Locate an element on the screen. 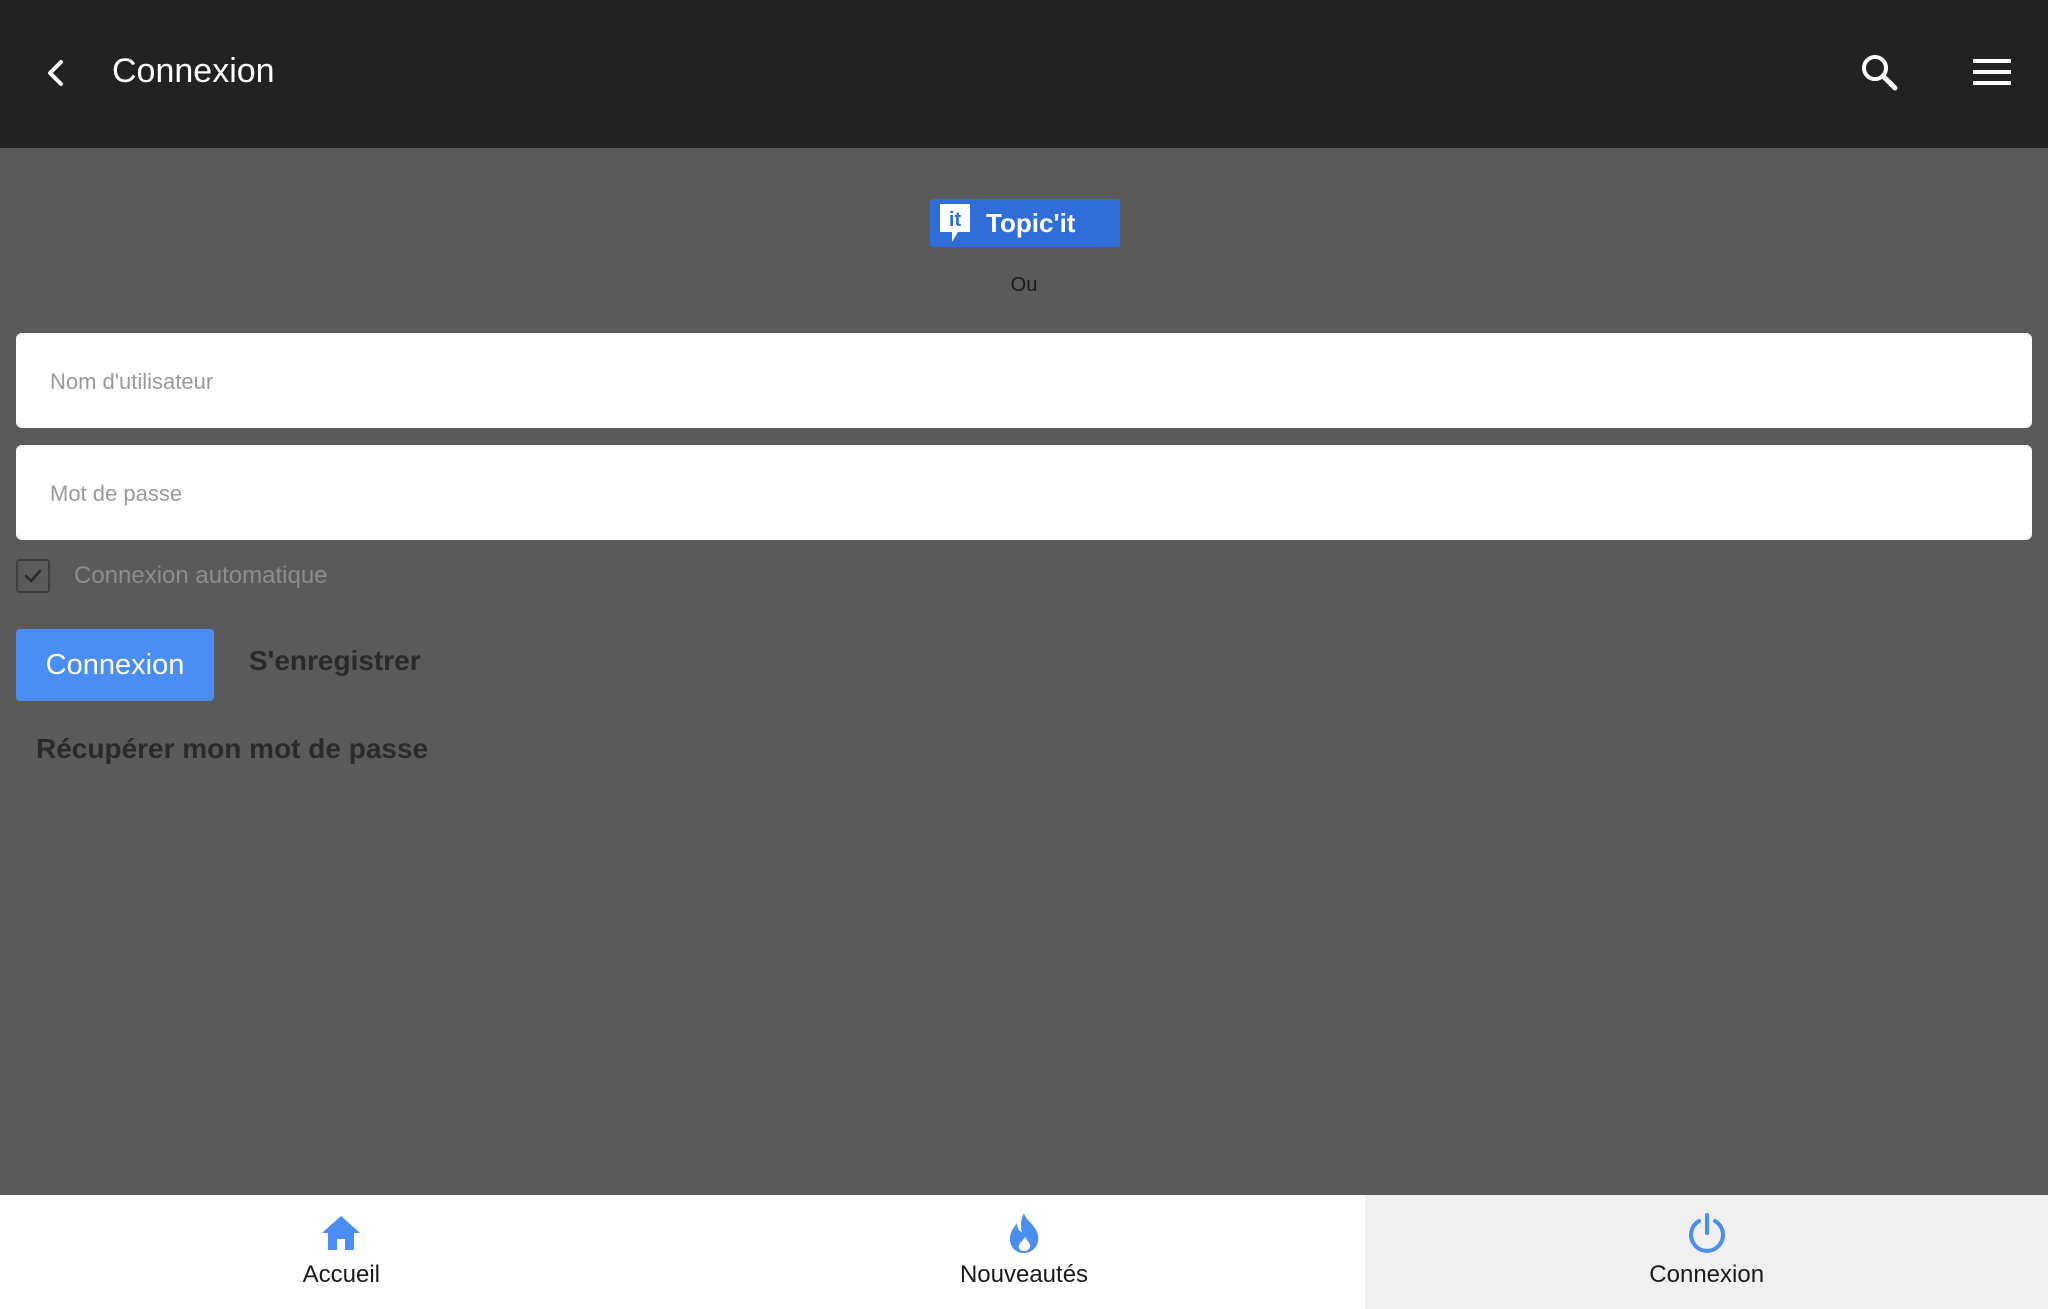 The height and width of the screenshot is (1309, 2048). bottom-navigation: Accueil Nouveautés Connexion is located at coordinates (1024, 1252).